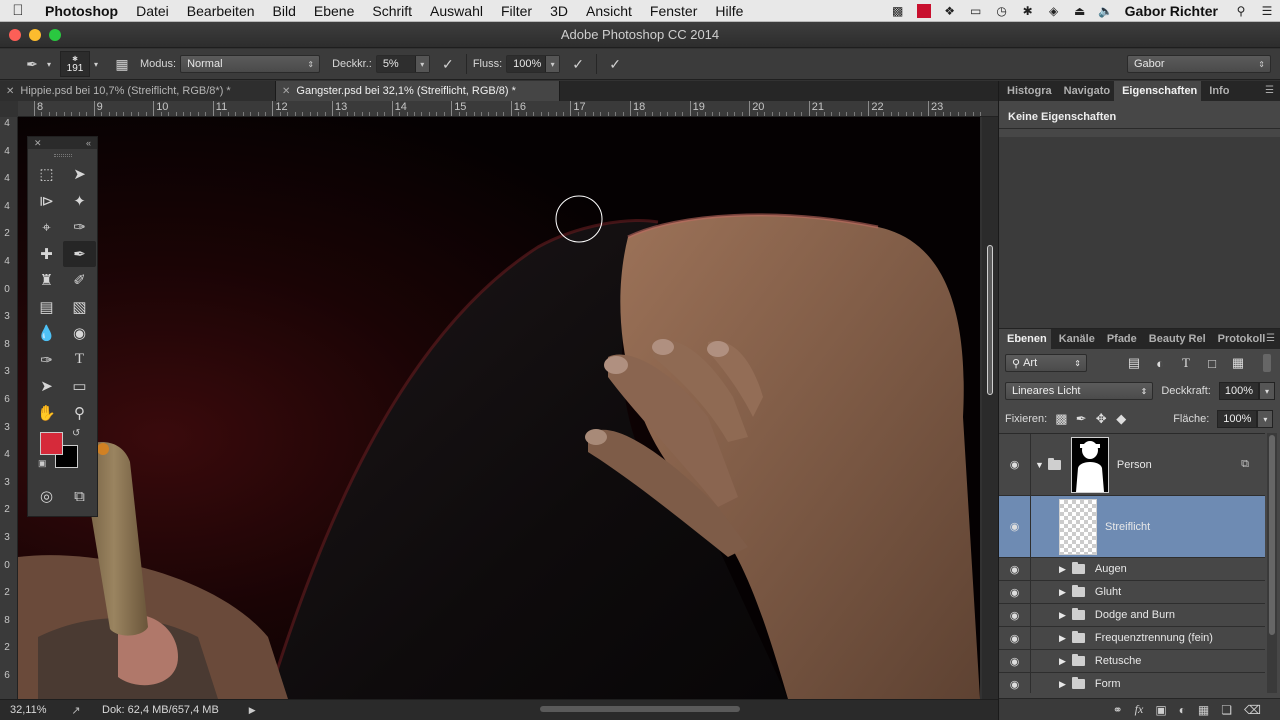  I want to click on tab-pfade: Pfade, so click(1120, 339).